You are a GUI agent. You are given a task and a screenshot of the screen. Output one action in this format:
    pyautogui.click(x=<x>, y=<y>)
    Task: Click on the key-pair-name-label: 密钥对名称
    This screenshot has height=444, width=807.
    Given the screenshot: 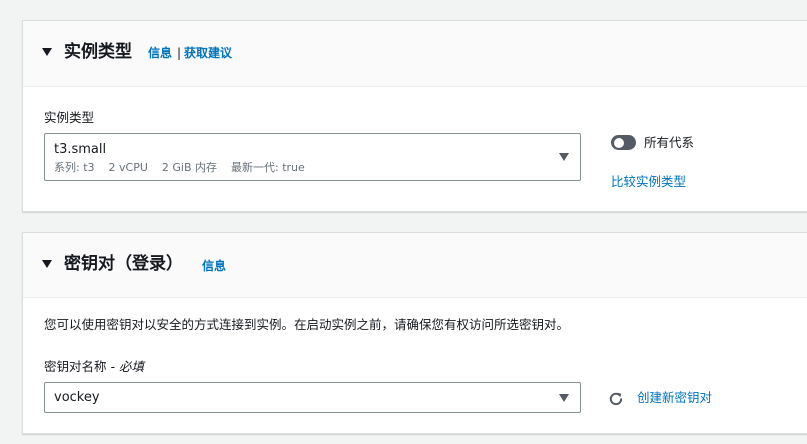 What is the action you would take?
    pyautogui.click(x=75, y=366)
    